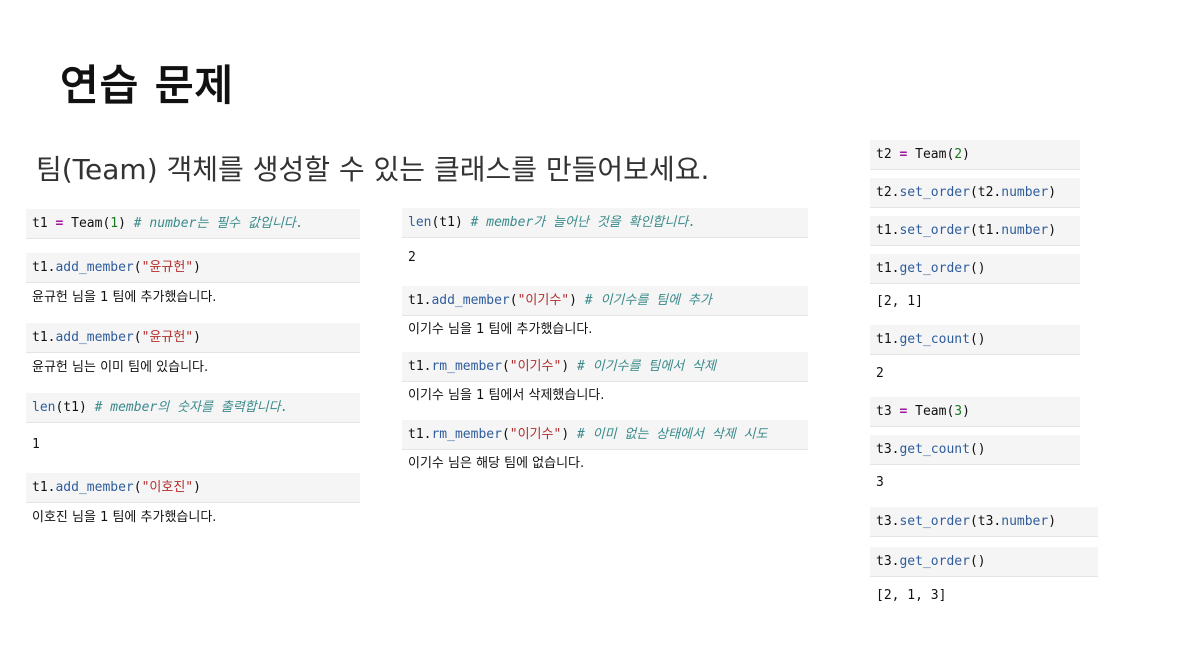  I want to click on code-token: 3, so click(958, 411).